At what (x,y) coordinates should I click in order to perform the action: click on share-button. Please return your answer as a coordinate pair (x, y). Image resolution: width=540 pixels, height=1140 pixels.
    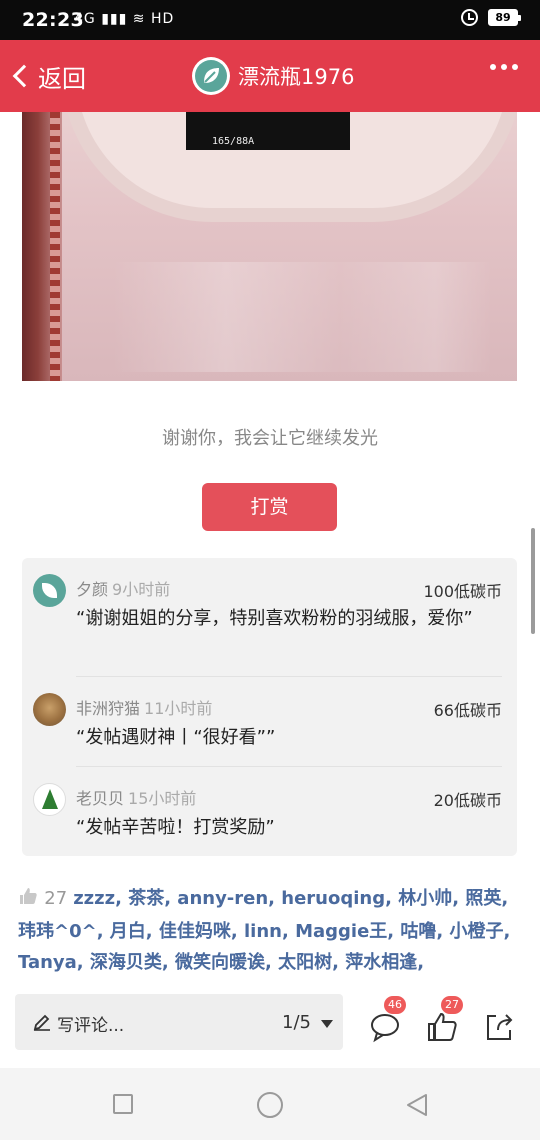
    Looking at the image, I should click on (499, 1027).